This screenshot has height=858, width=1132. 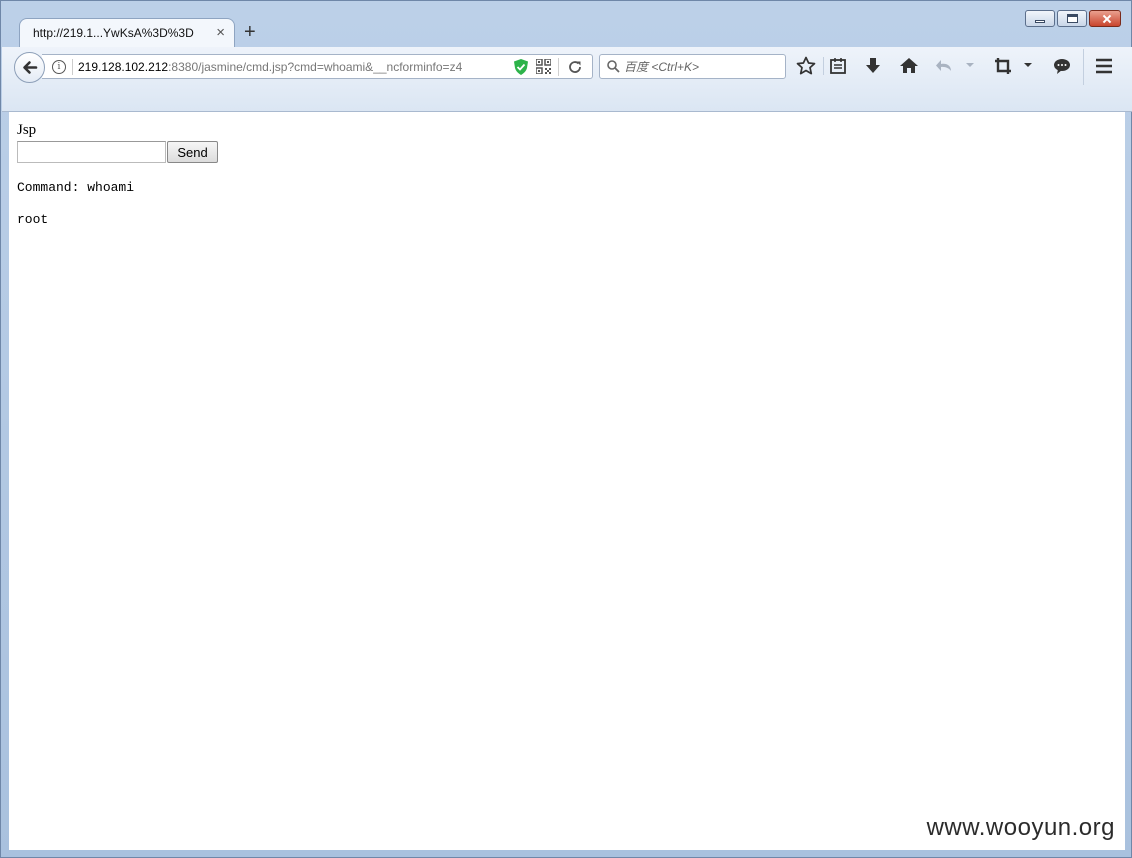 What do you see at coordinates (521, 69) in the screenshot?
I see `shield-icon` at bounding box center [521, 69].